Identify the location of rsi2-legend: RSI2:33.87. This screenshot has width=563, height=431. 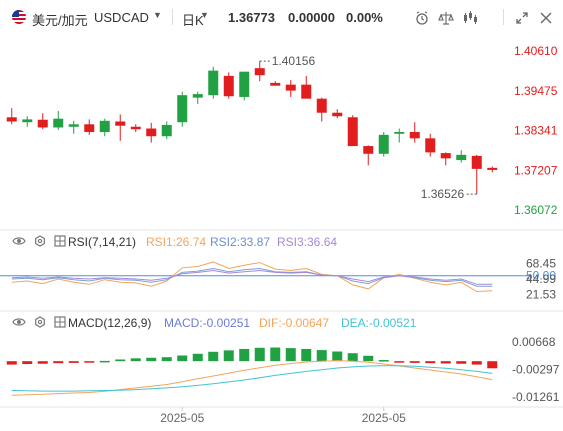
(240, 242).